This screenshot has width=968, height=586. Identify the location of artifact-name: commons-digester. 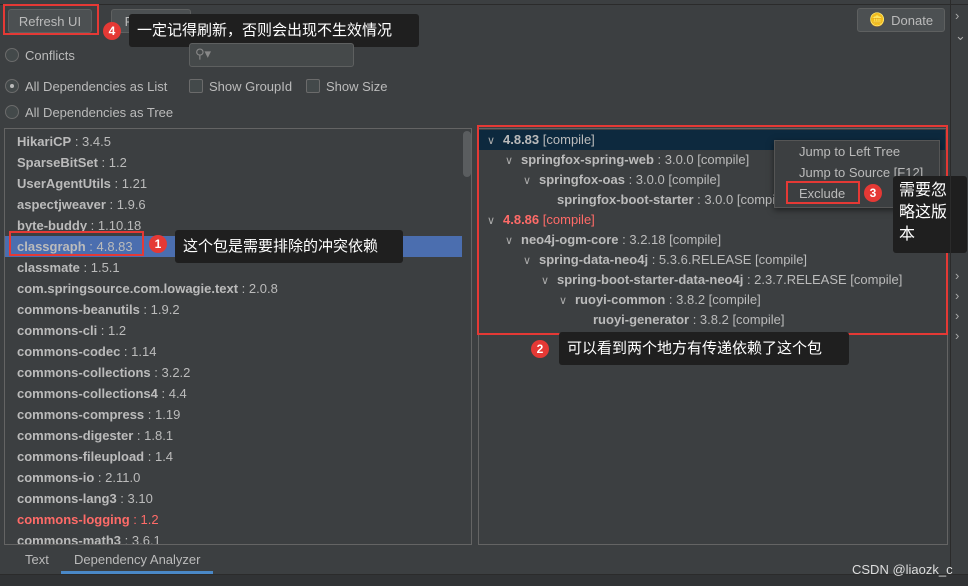
(75, 435).